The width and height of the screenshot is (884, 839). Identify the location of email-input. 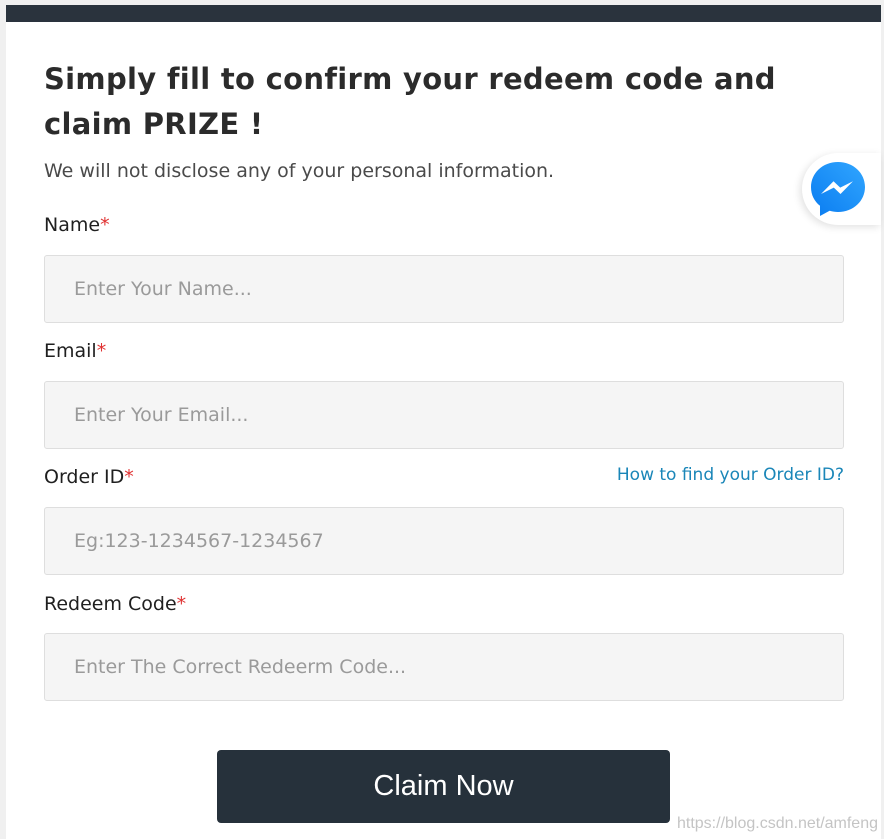
(444, 415).